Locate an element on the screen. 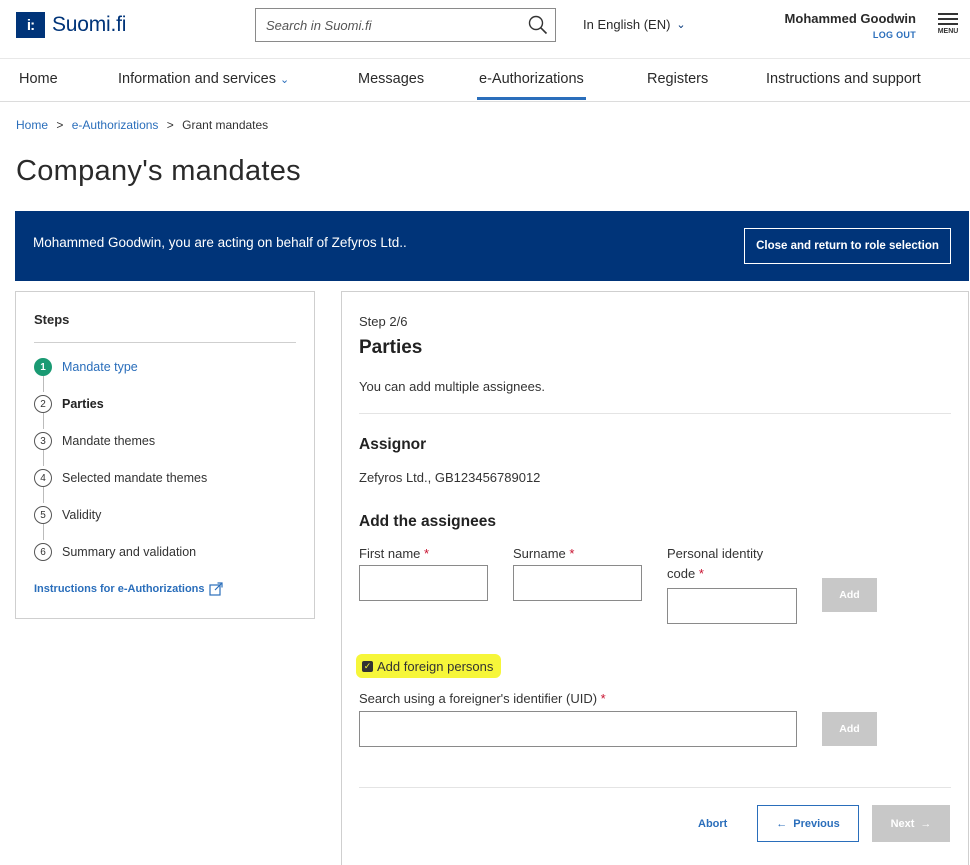 This screenshot has width=970, height=865. breadcrumb-e-authorizations: e-Authorizations is located at coordinates (115, 125).